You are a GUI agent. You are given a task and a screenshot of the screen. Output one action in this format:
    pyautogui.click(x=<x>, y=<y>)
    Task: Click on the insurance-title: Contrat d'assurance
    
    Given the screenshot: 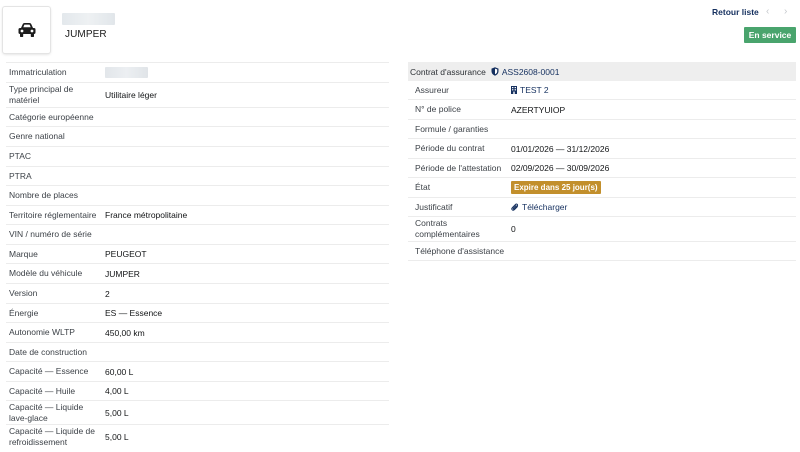 What is the action you would take?
    pyautogui.click(x=448, y=71)
    